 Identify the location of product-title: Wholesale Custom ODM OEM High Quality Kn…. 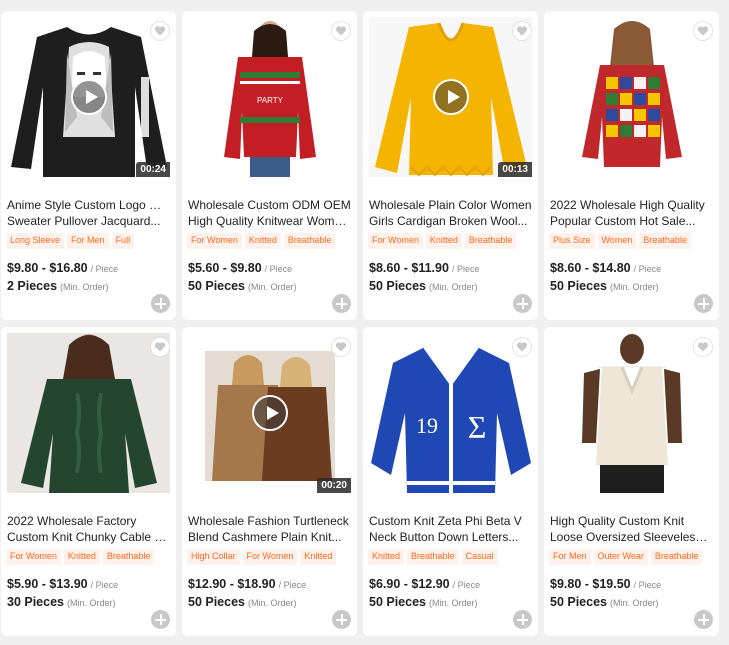
(269, 213).